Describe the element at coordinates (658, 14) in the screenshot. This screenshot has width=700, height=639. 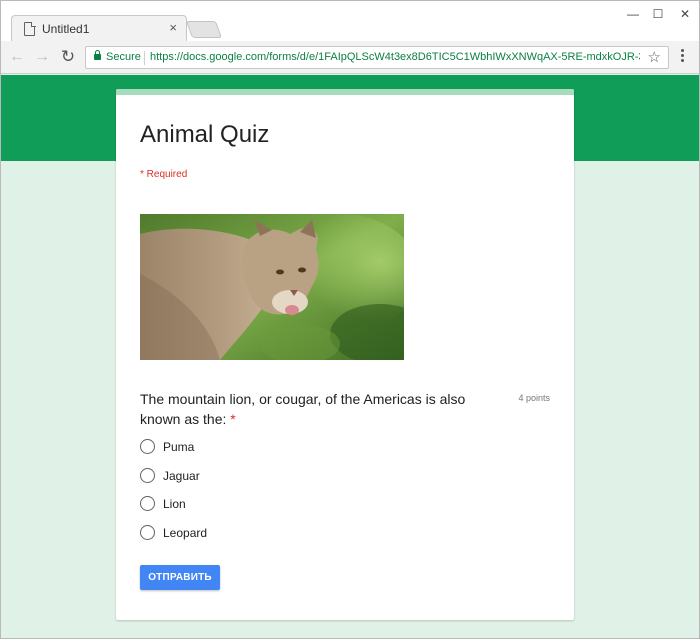
I see `maximize-icon: ☐` at that location.